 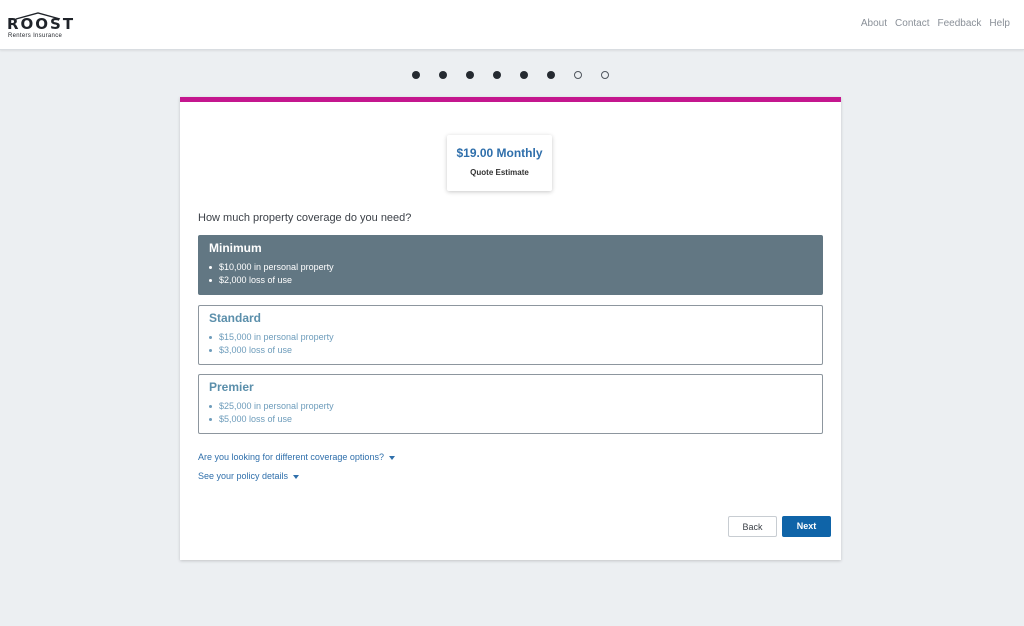 What do you see at coordinates (271, 337) in the screenshot?
I see `option-detail-item: $15,000 in personal property` at bounding box center [271, 337].